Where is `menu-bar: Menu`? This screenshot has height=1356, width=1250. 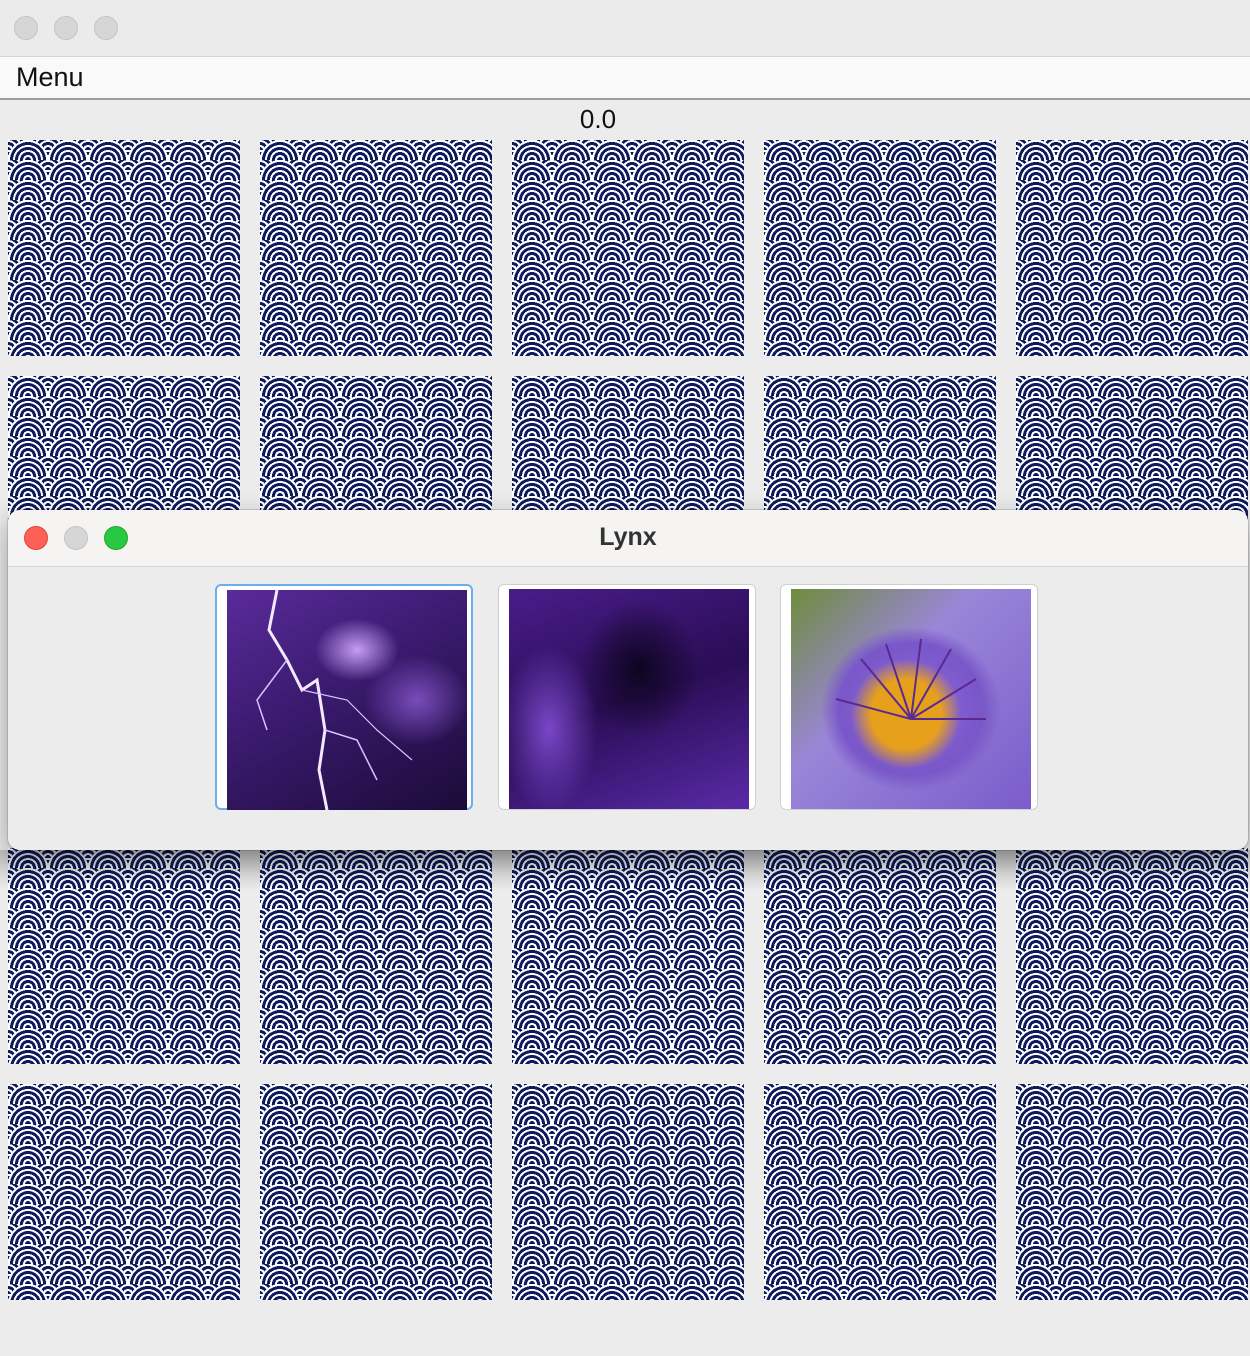 menu-bar: Menu is located at coordinates (625, 78).